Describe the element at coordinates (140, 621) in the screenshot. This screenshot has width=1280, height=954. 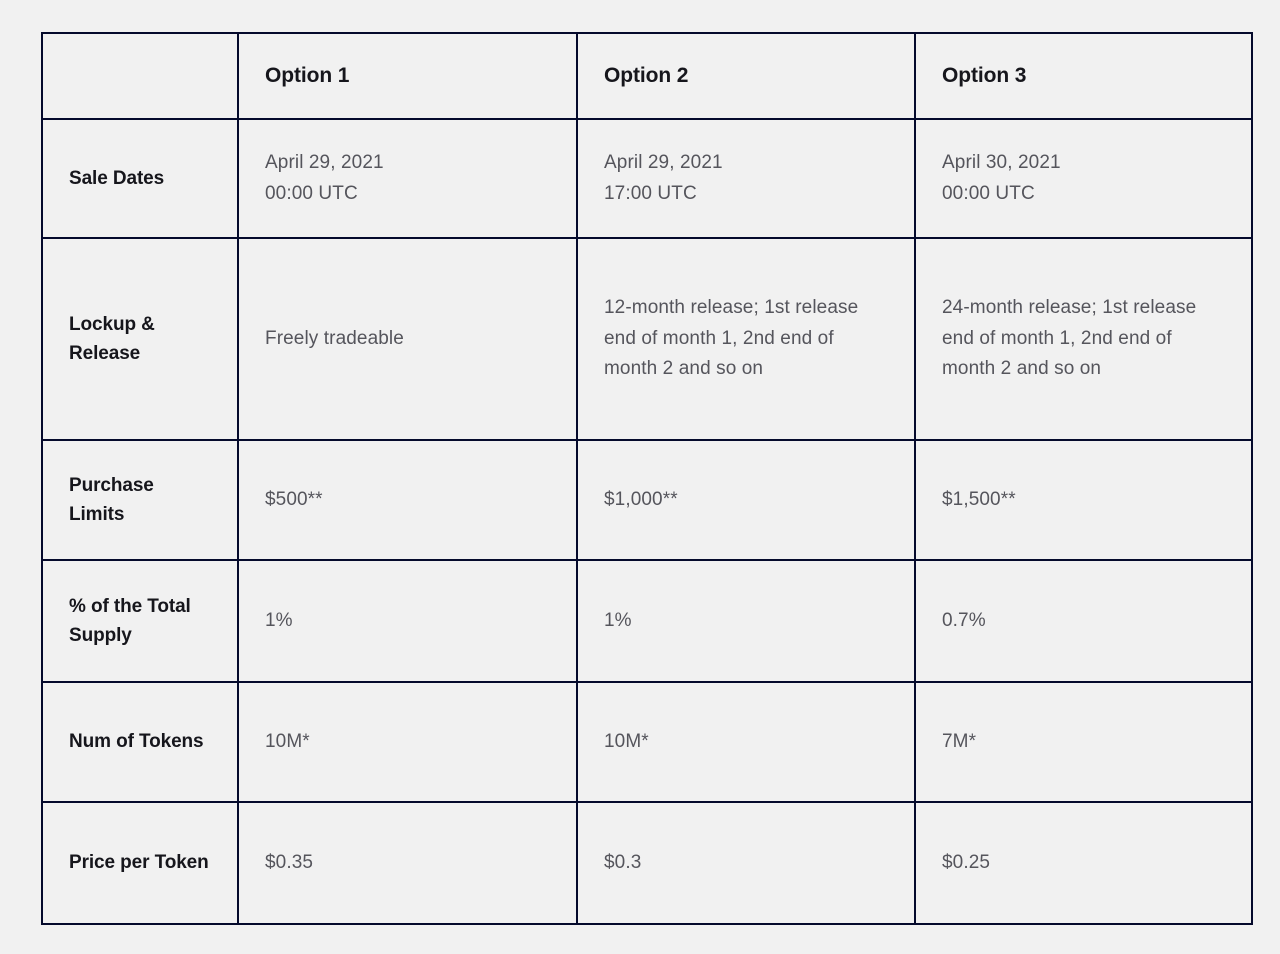
I see `row-label-percent-total-supply: % of the Total Supply` at that location.